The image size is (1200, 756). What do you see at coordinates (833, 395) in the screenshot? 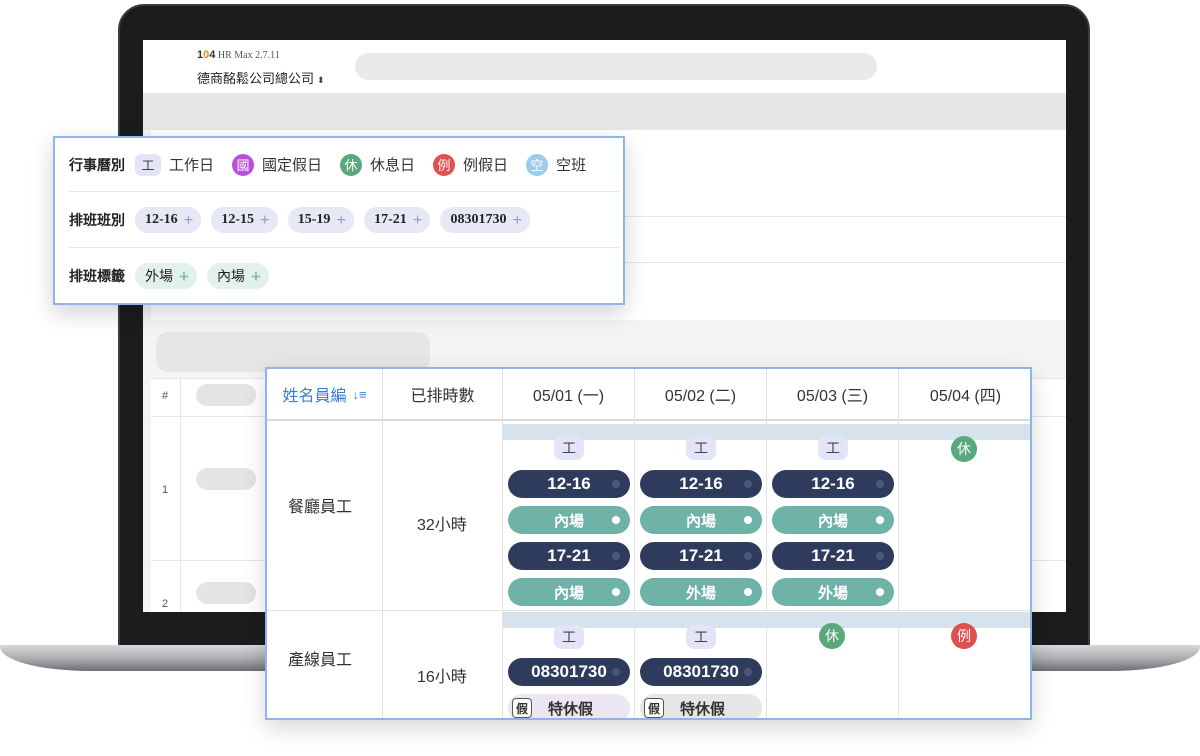
I see `column-header-date: 05/03 (三)` at bounding box center [833, 395].